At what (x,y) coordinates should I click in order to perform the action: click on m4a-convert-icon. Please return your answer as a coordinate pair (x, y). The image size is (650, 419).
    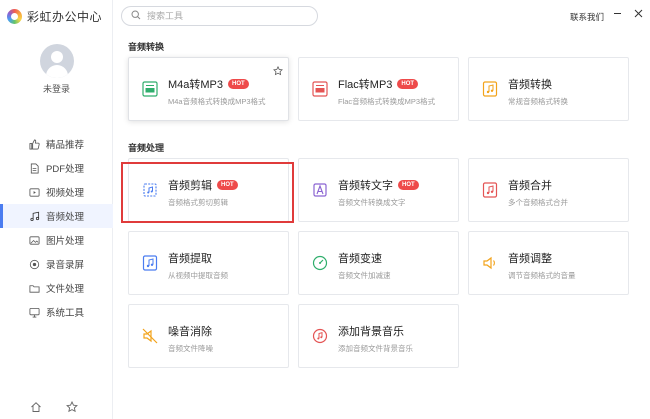
    Looking at the image, I should click on (150, 89).